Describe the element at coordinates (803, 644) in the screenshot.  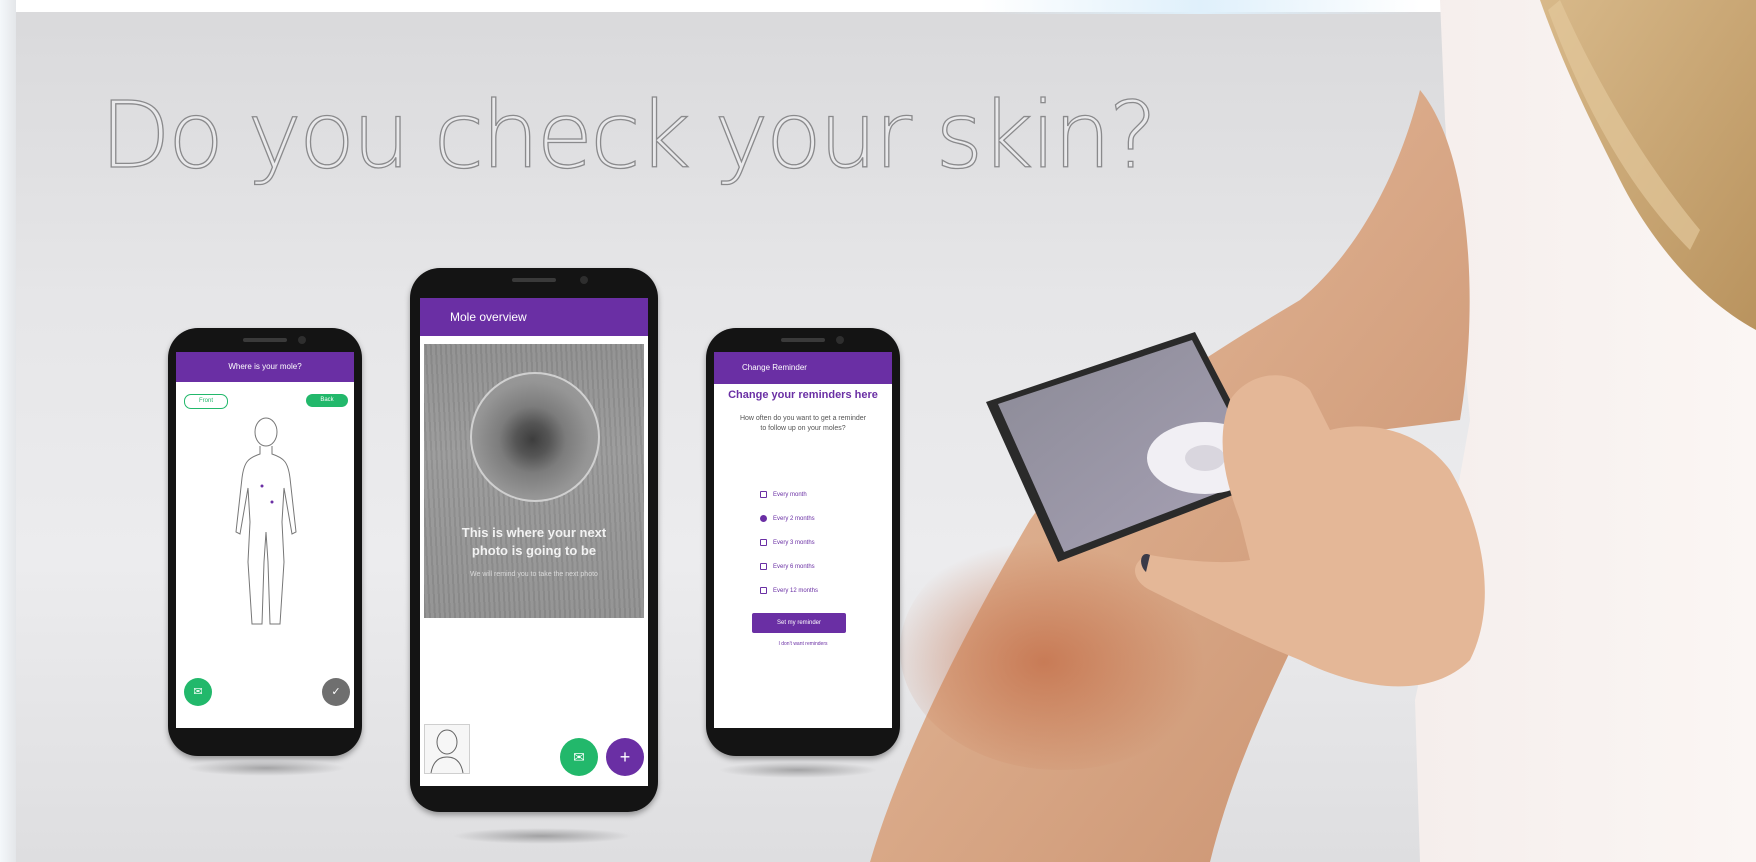
I see `skip-reminders-link: I don't want reminders` at that location.